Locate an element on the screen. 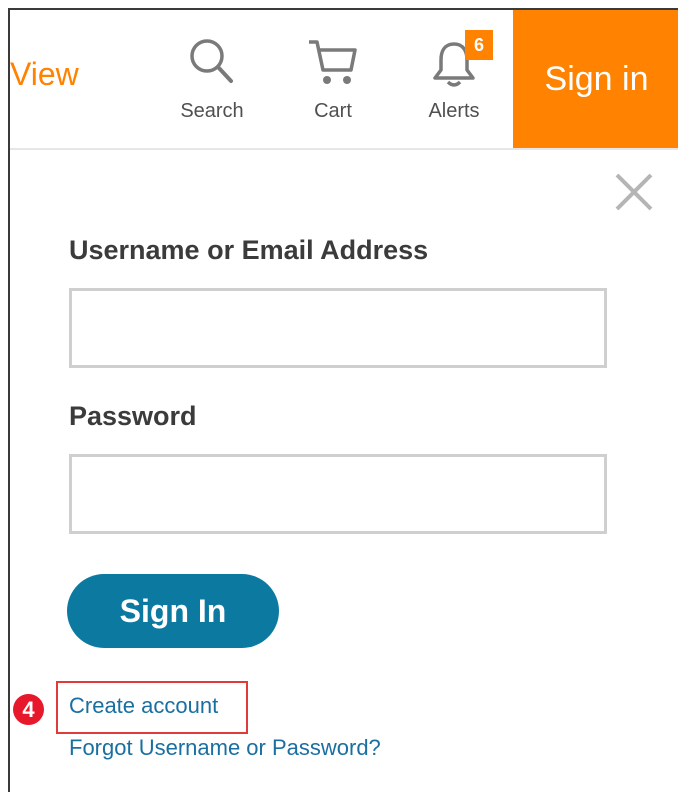  alerts-button: 6 Alerts is located at coordinates (454, 83).